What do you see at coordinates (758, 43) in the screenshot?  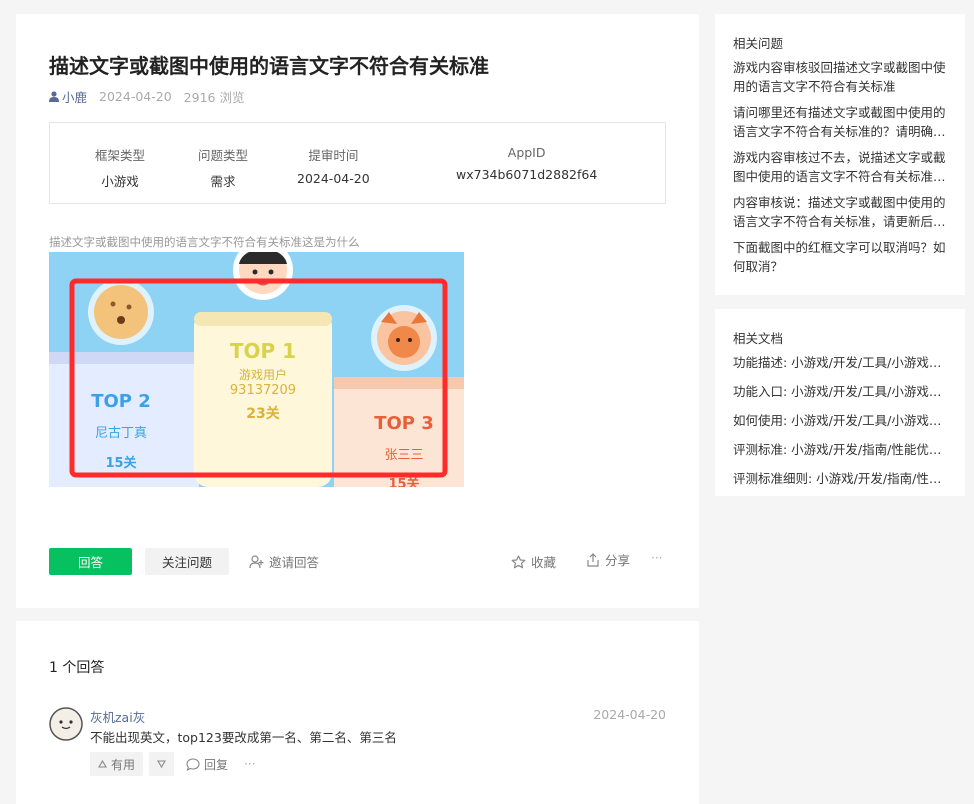 I see `related-questions-title: 相关问题` at bounding box center [758, 43].